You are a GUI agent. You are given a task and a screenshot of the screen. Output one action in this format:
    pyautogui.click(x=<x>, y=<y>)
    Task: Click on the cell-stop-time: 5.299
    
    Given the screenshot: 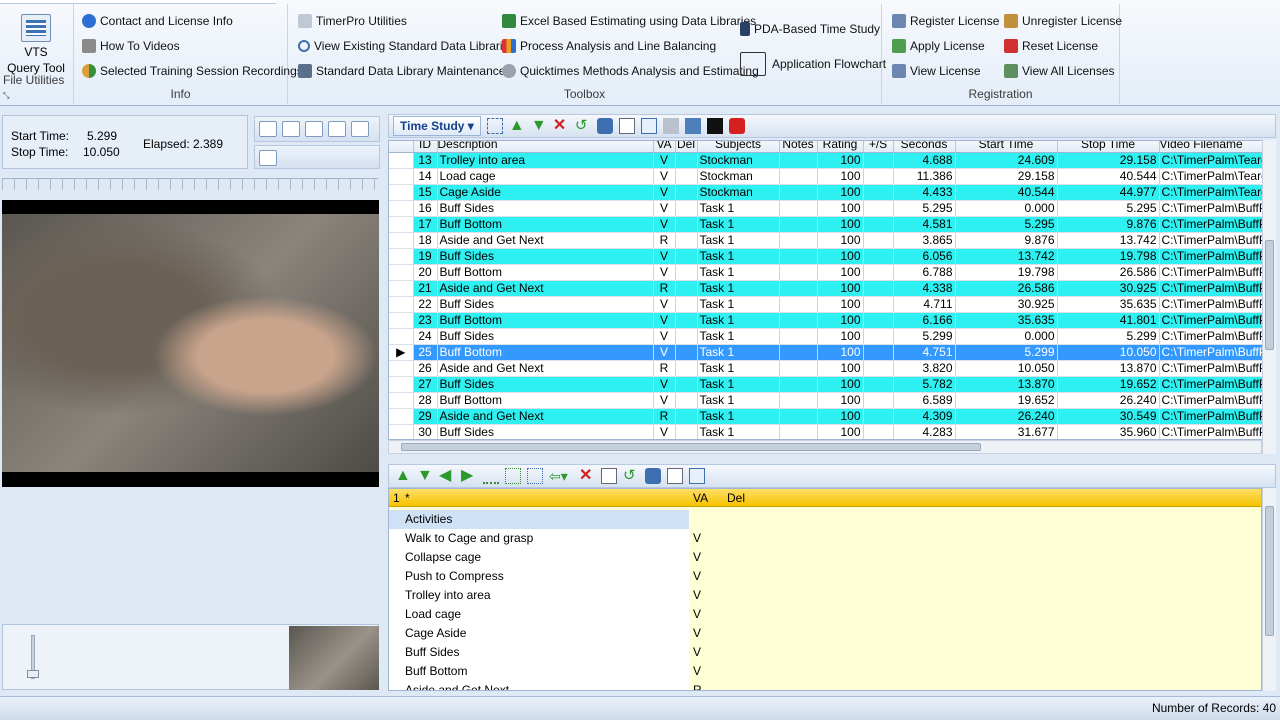 What is the action you would take?
    pyautogui.click(x=1108, y=336)
    